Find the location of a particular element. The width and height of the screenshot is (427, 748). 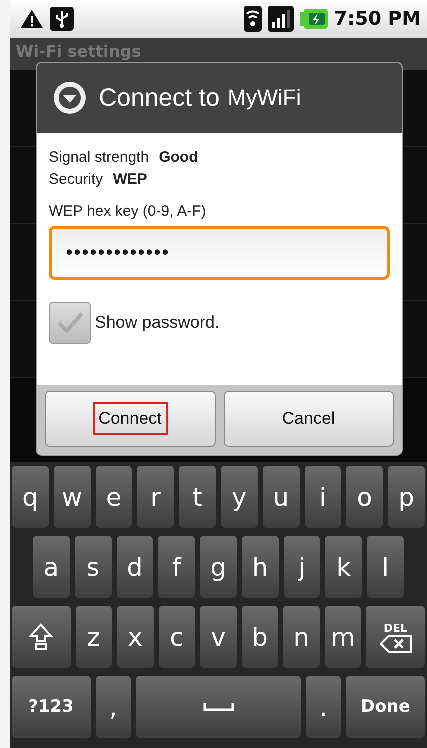

show-password-checkbox is located at coordinates (70, 323).